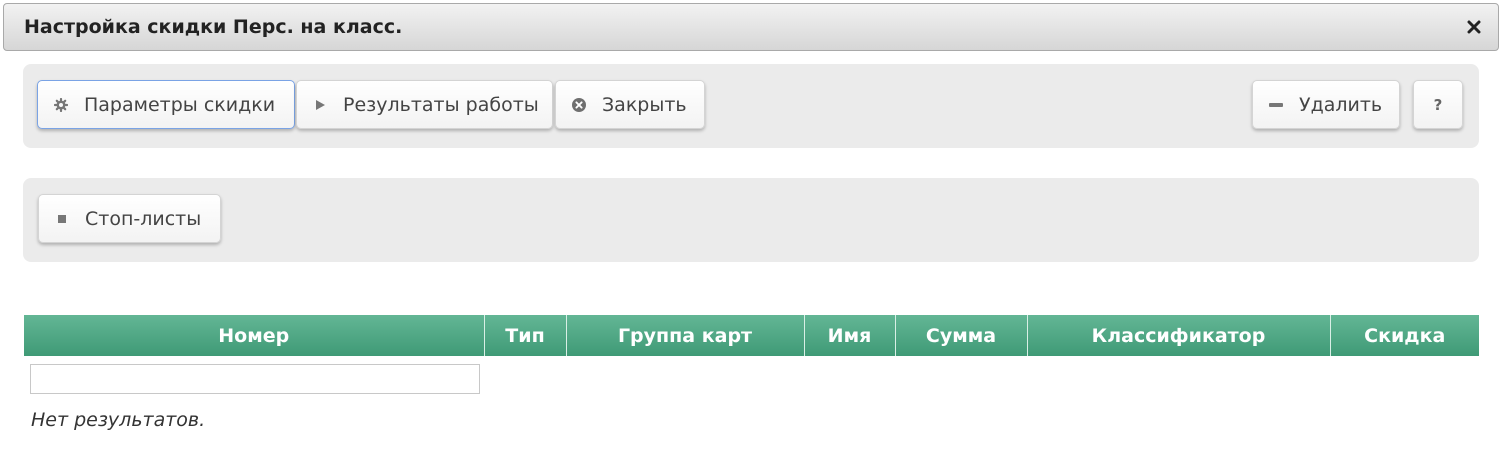 The image size is (1505, 475). What do you see at coordinates (254, 335) in the screenshot?
I see `column-header-number: Номер` at bounding box center [254, 335].